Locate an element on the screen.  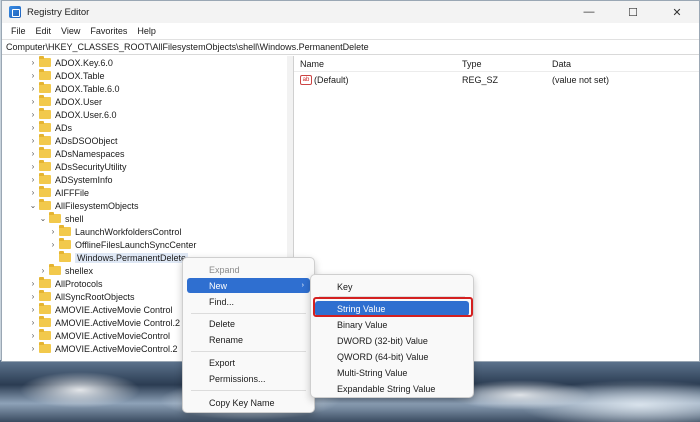
tree-item: › ADSystemInfo is located at coordinates (70, 179).